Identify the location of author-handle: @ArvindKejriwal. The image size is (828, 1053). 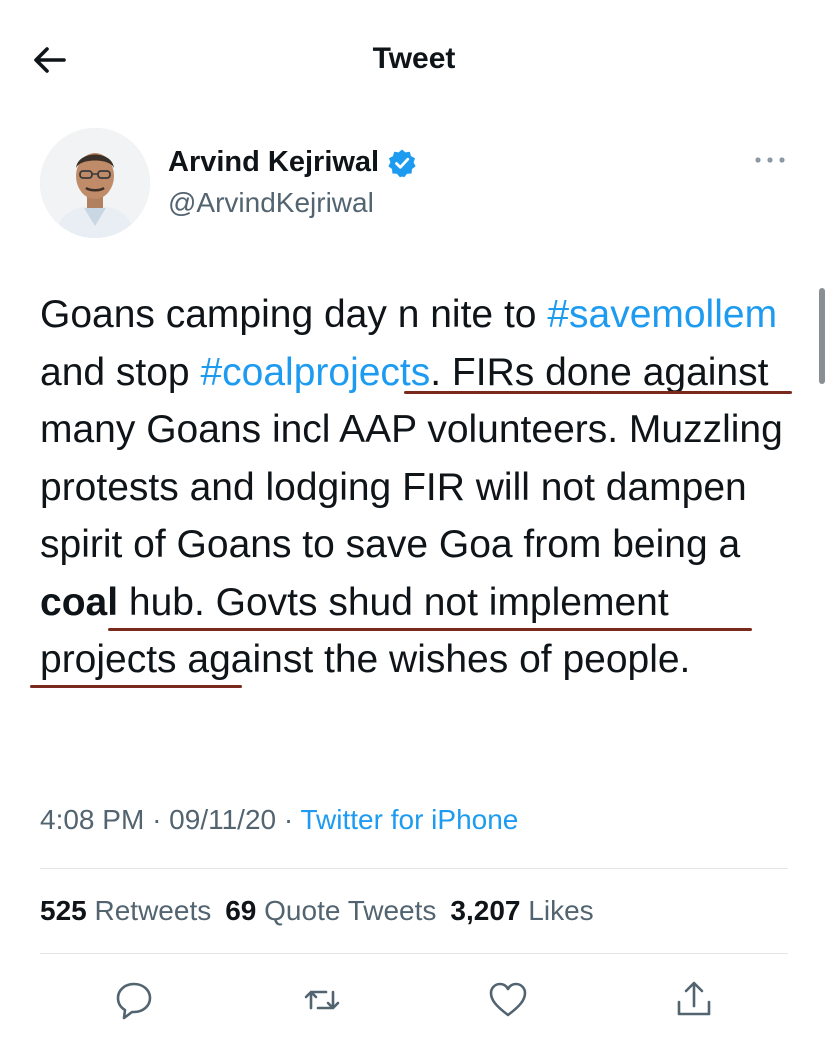
(271, 203).